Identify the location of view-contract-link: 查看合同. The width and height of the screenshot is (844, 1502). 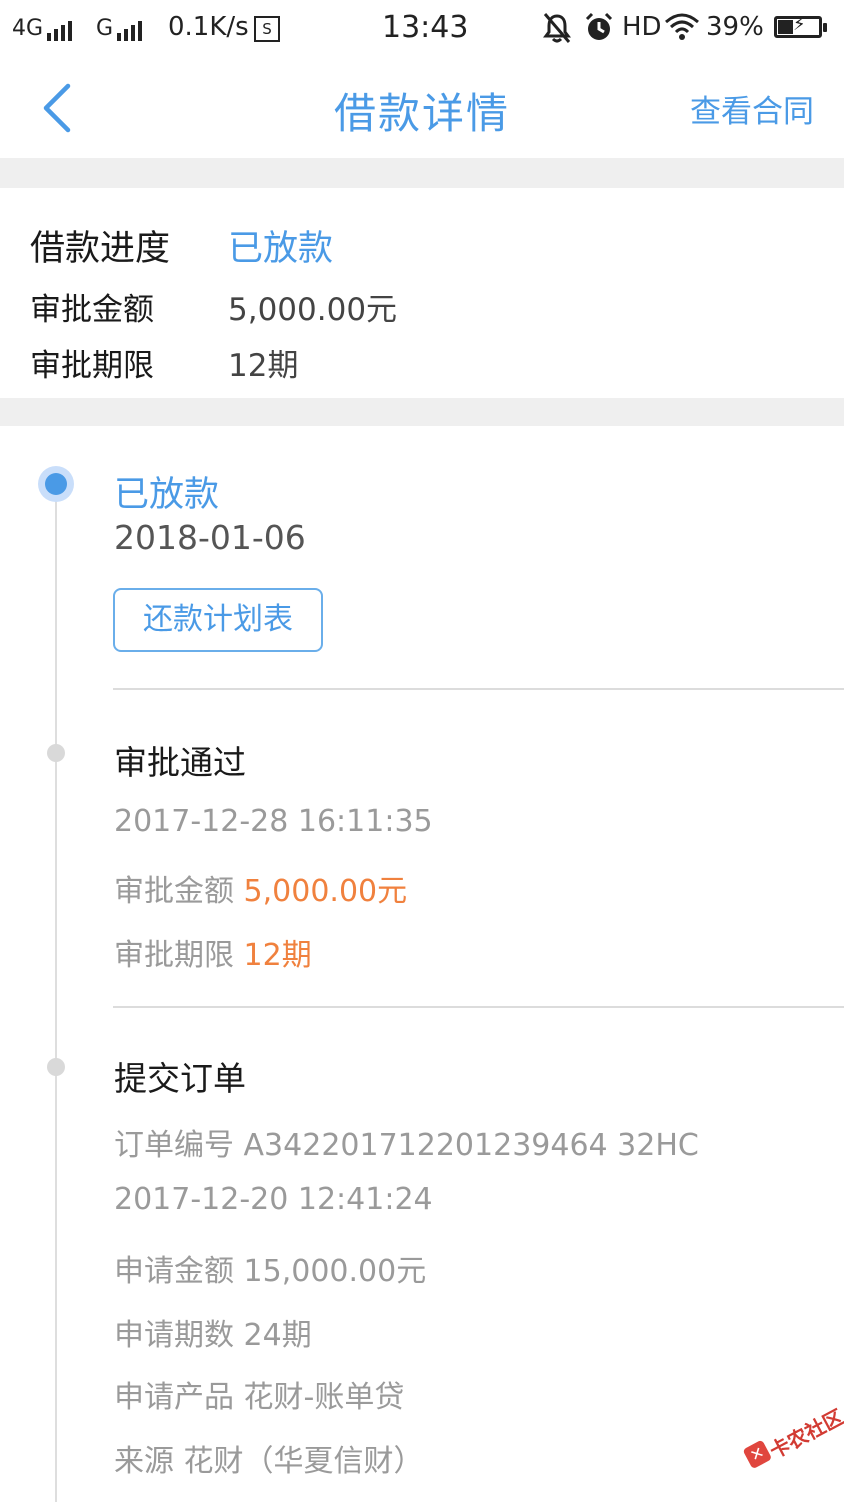
(752, 108).